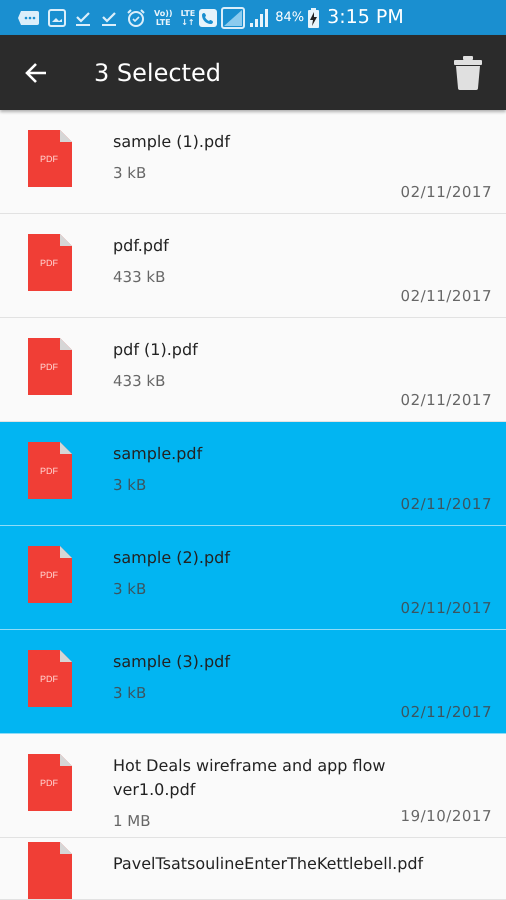 This screenshot has width=506, height=900. I want to click on alarm-icon, so click(136, 18).